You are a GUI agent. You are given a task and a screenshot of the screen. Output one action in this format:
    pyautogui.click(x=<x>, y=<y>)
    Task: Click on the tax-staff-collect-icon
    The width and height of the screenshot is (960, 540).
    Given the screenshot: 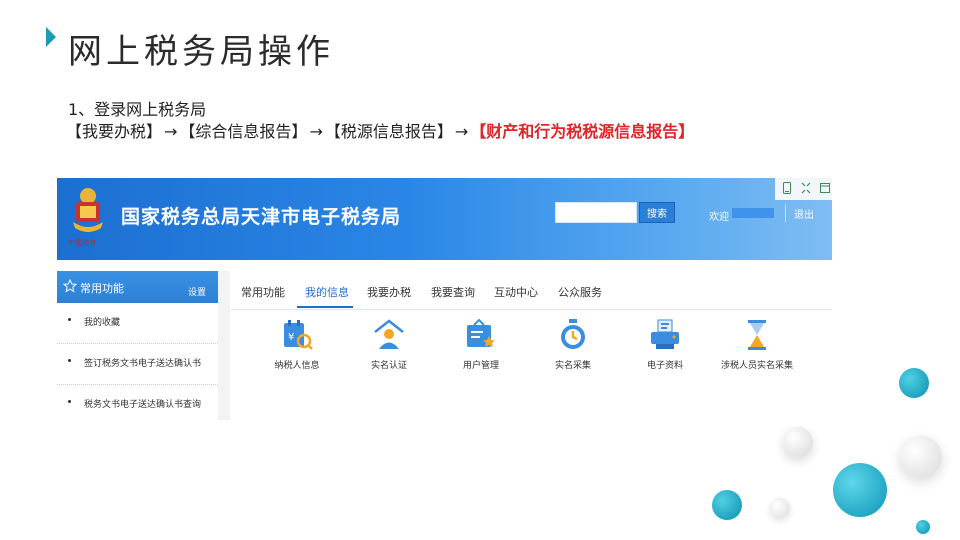 What is the action you would take?
    pyautogui.click(x=757, y=335)
    